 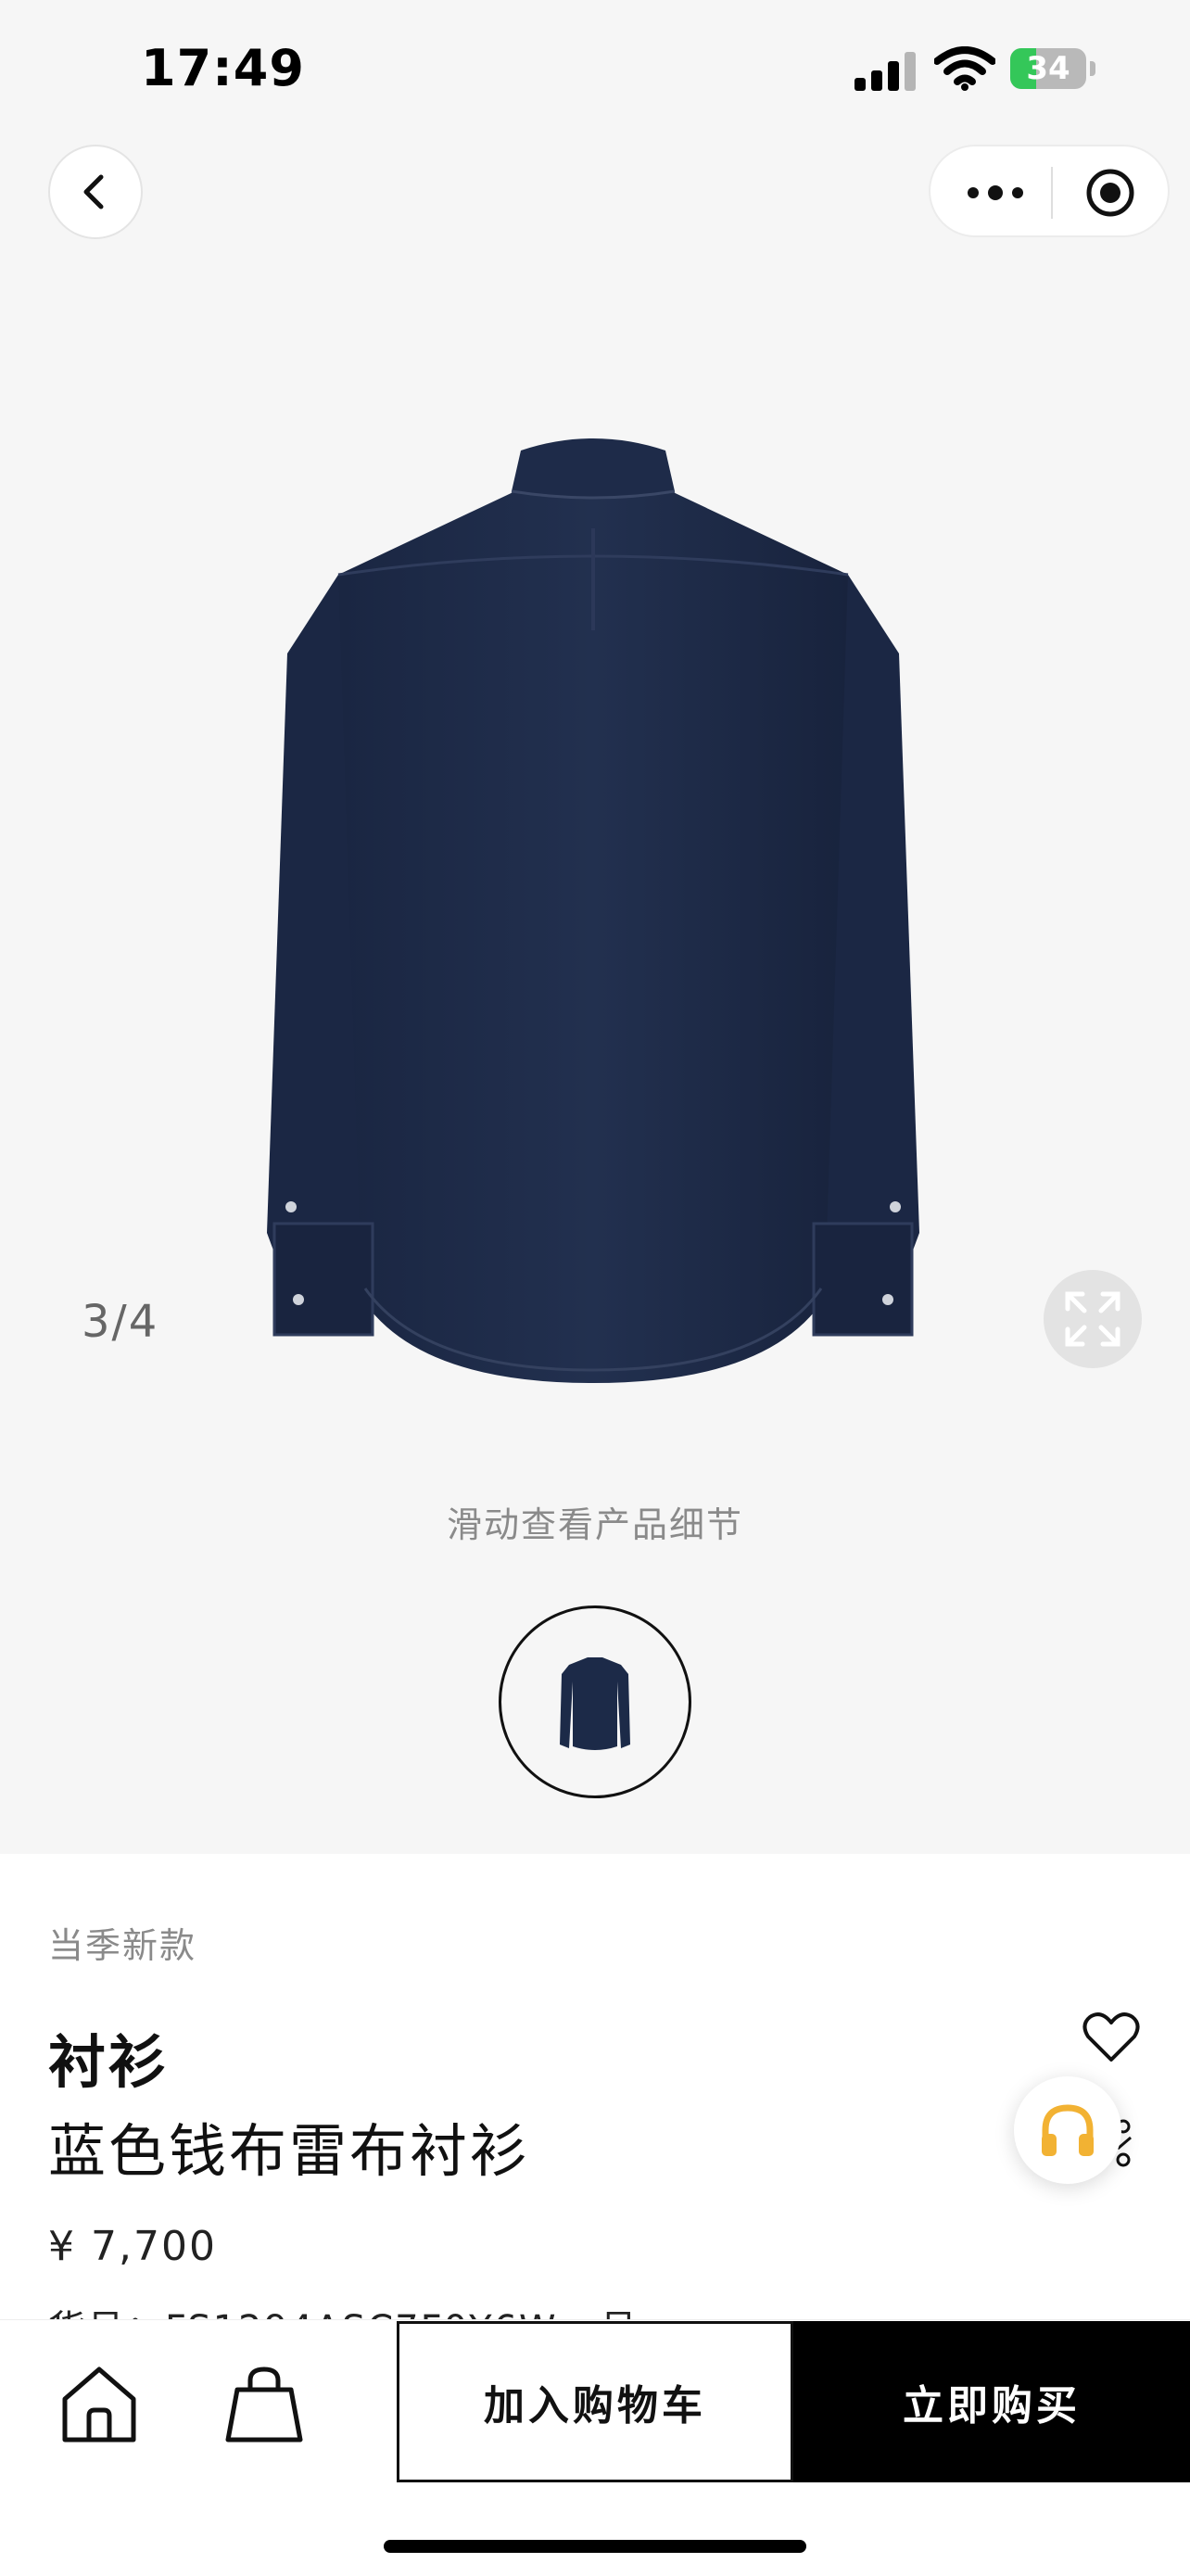 What do you see at coordinates (122, 1945) in the screenshot?
I see `season-tag: 当季新款` at bounding box center [122, 1945].